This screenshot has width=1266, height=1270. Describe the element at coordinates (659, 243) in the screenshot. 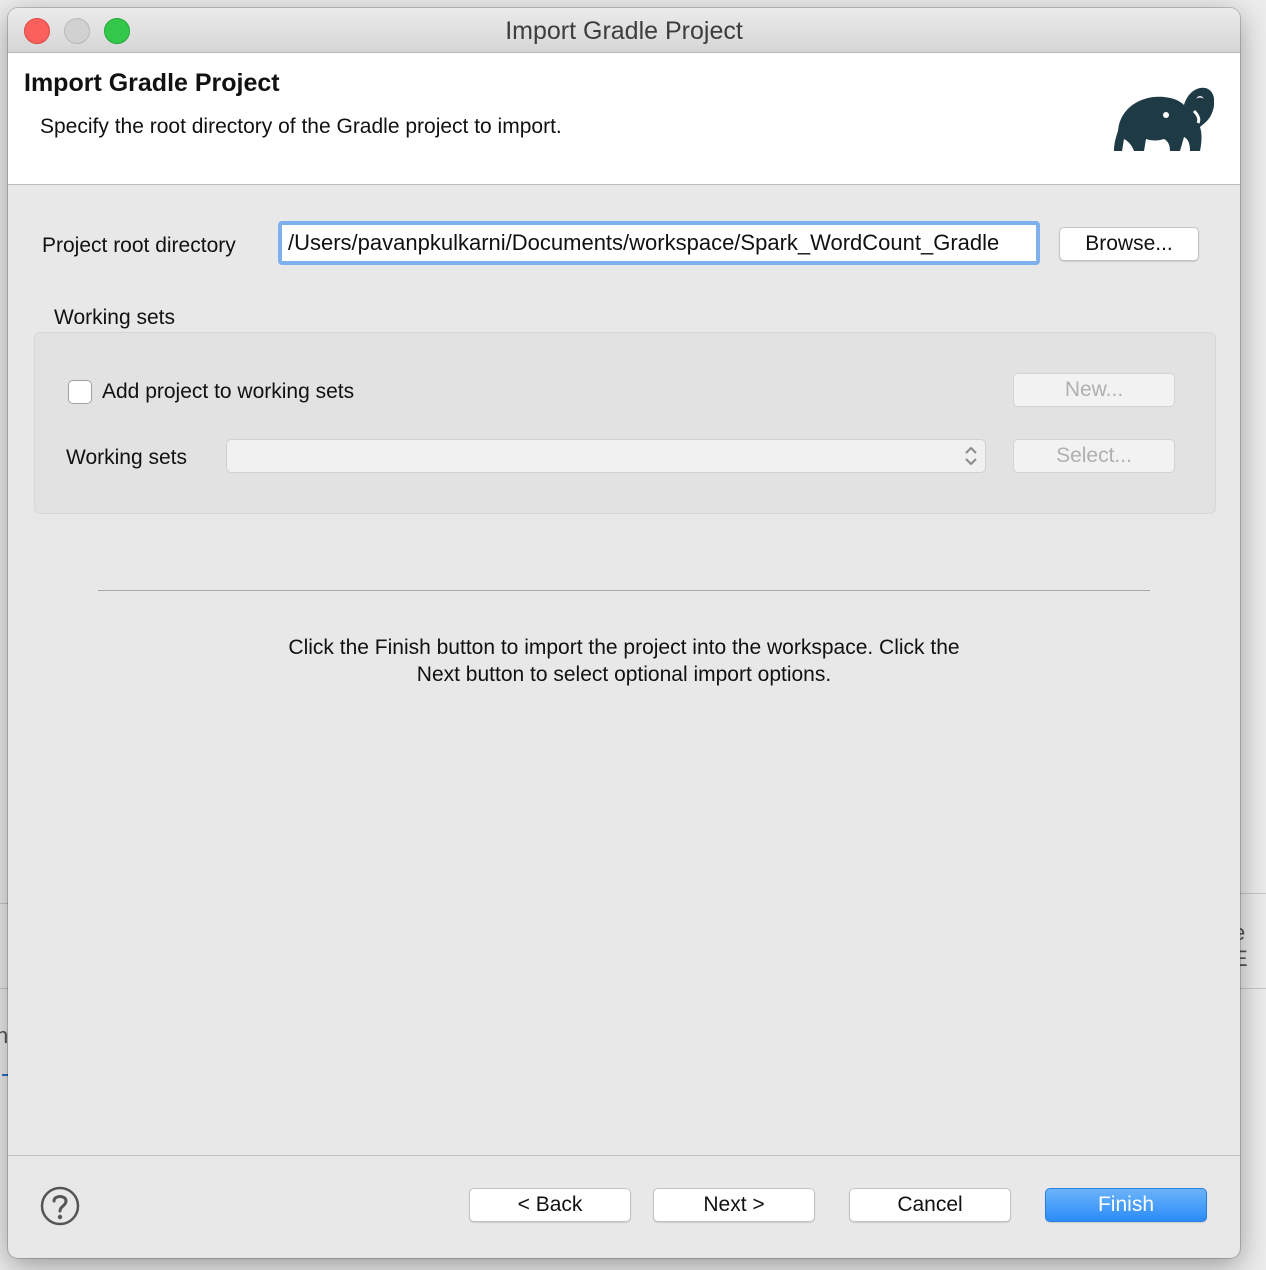

I see `project-root-input` at that location.